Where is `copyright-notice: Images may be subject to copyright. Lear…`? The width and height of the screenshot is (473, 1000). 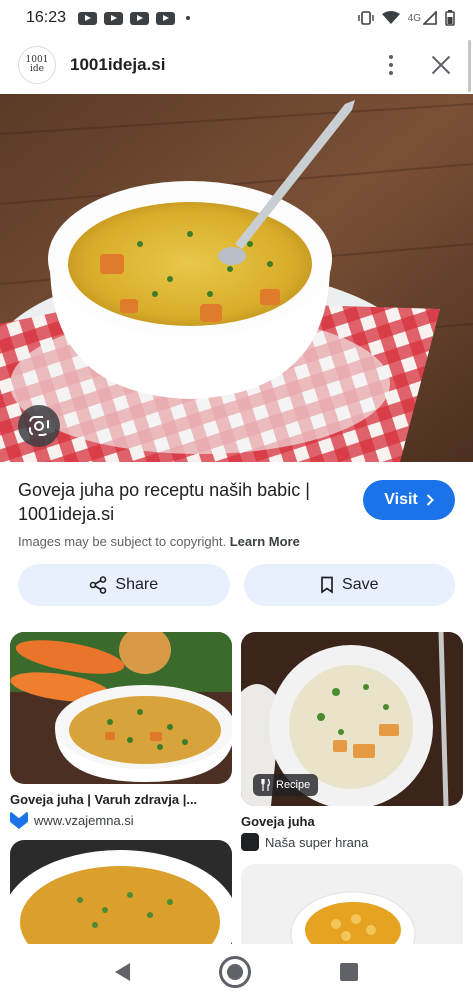
copyright-notice: Images may be subject to copyright. Lear… is located at coordinates (236, 541).